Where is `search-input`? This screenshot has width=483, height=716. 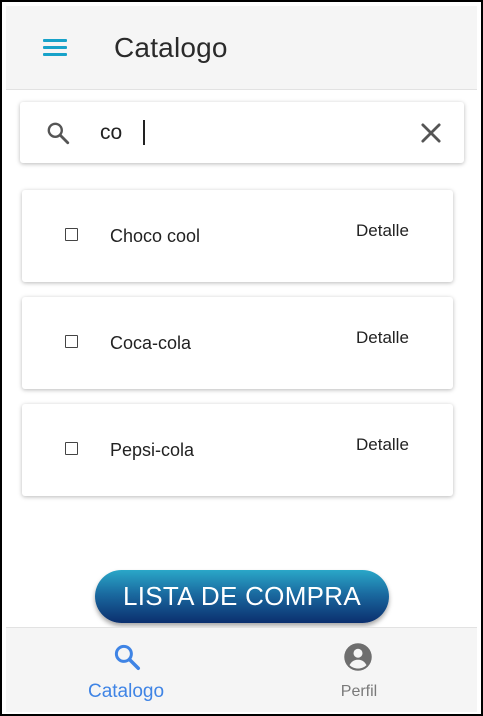 search-input is located at coordinates (250, 133).